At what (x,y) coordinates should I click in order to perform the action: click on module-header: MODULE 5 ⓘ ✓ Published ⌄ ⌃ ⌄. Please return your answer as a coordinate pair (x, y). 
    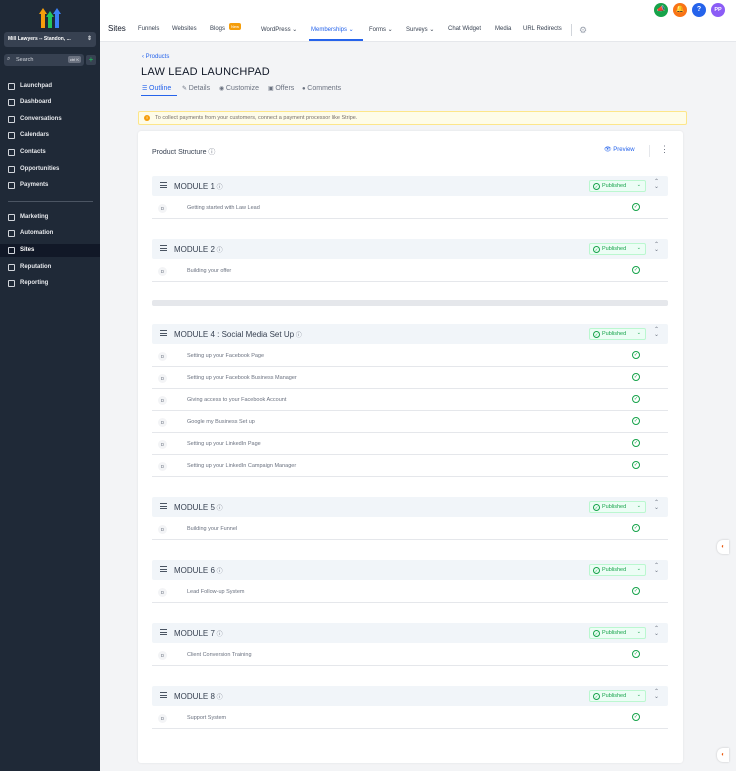
    Looking at the image, I should click on (410, 507).